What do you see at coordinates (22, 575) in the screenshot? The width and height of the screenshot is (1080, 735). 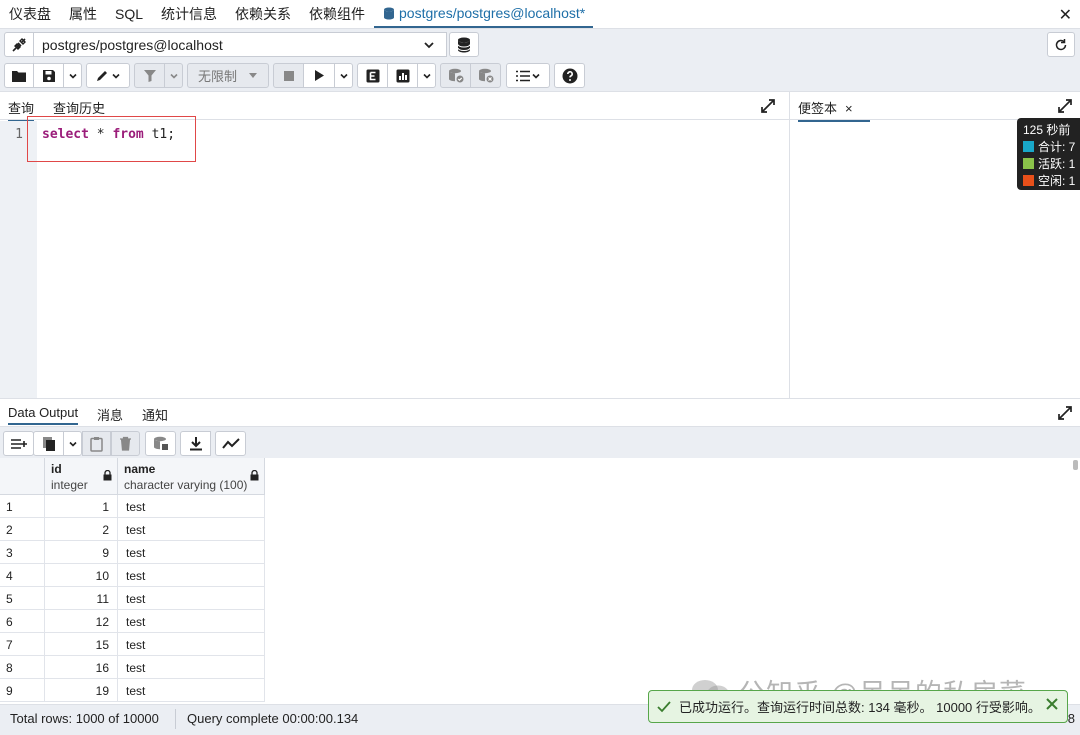 I see `row-number-cell: 4` at bounding box center [22, 575].